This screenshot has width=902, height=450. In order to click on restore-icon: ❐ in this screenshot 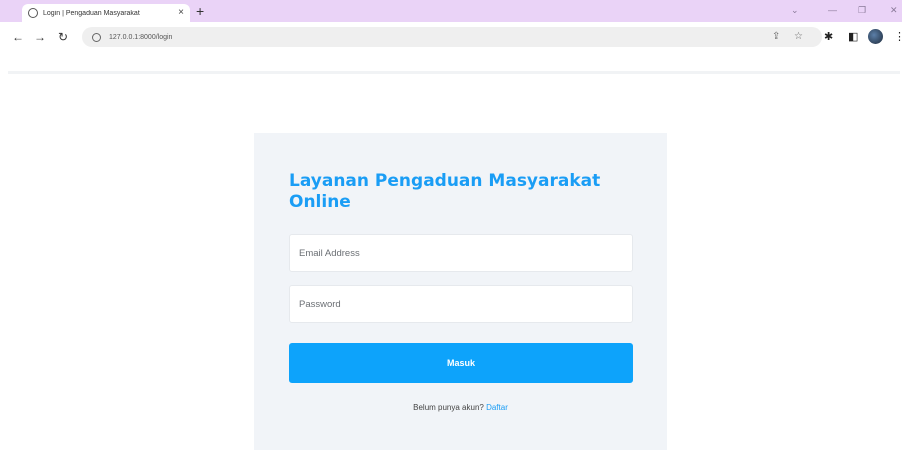, I will do `click(862, 10)`.